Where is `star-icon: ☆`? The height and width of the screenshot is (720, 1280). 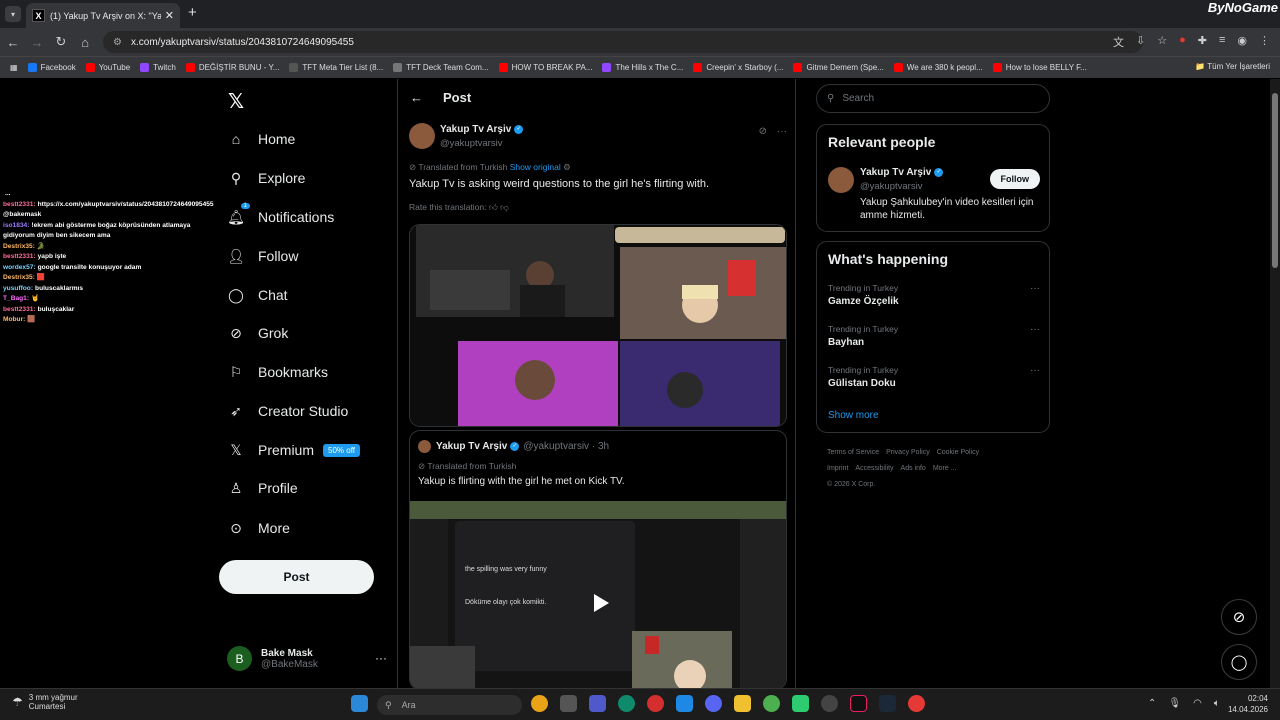
star-icon: ☆ is located at coordinates (1162, 42).